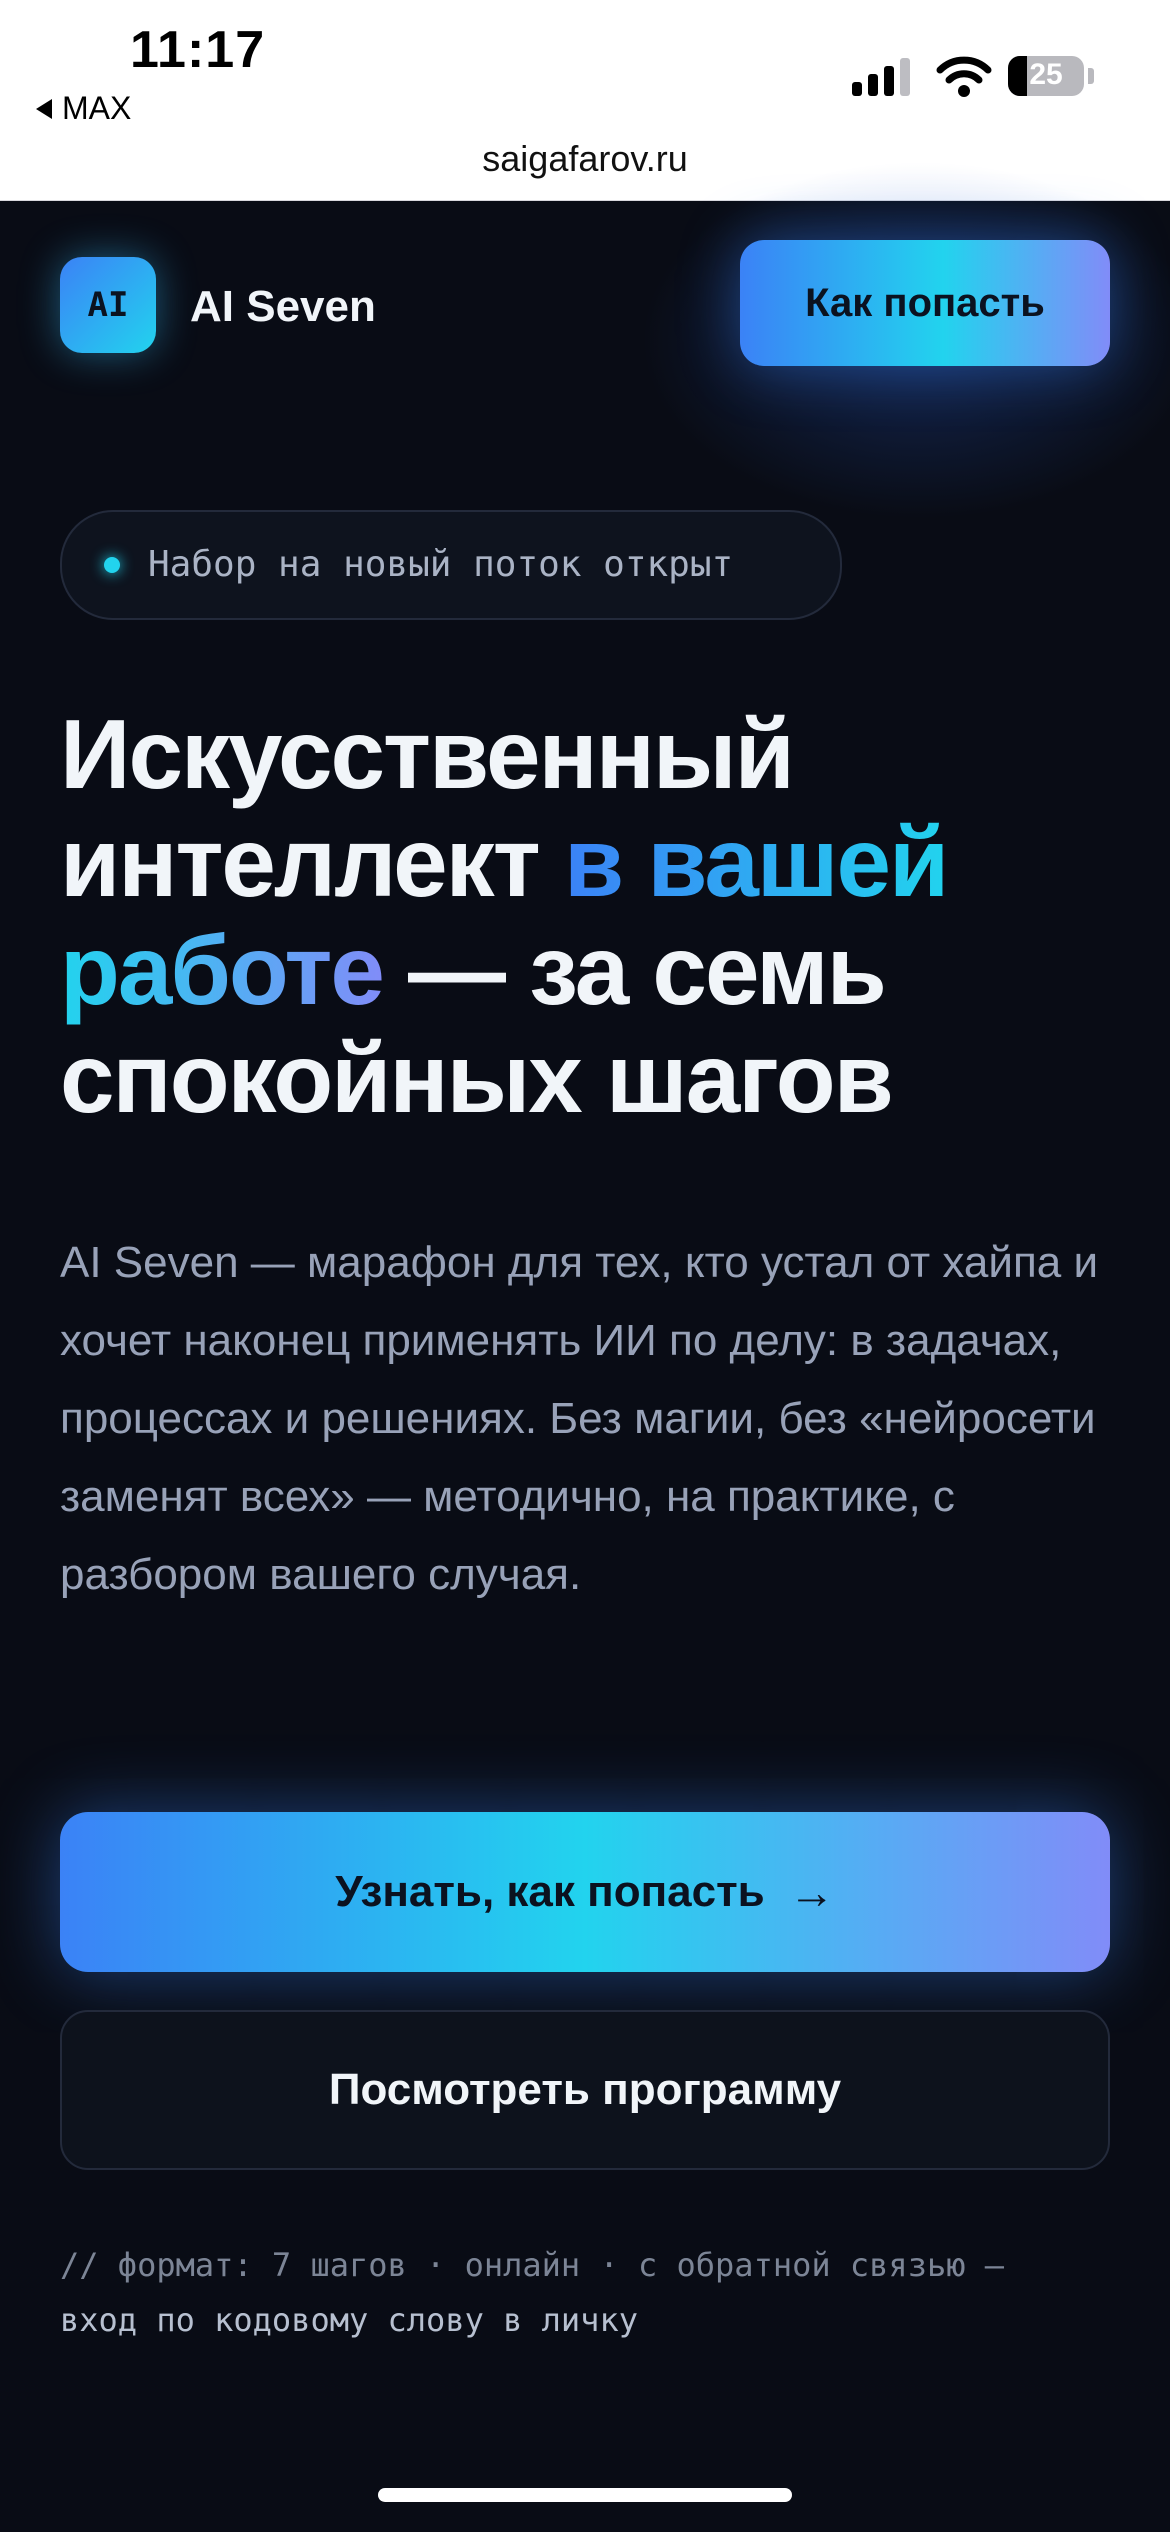  I want to click on battery-icon: 25, so click(1046, 76).